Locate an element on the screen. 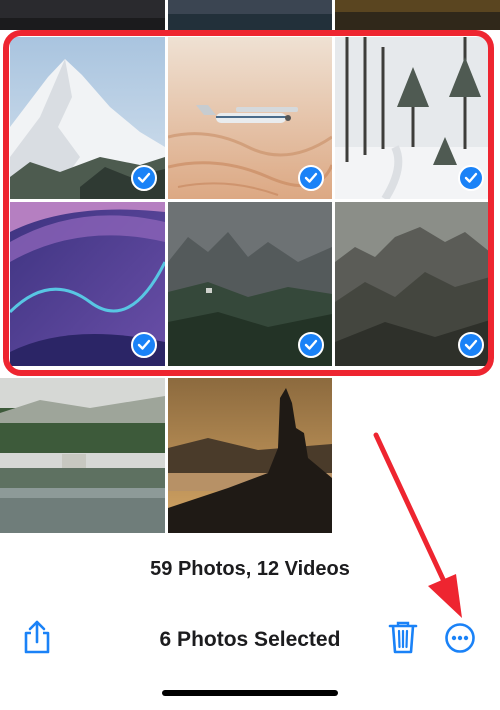  selection-count-title: 6 Photos Selected is located at coordinates (250, 639).